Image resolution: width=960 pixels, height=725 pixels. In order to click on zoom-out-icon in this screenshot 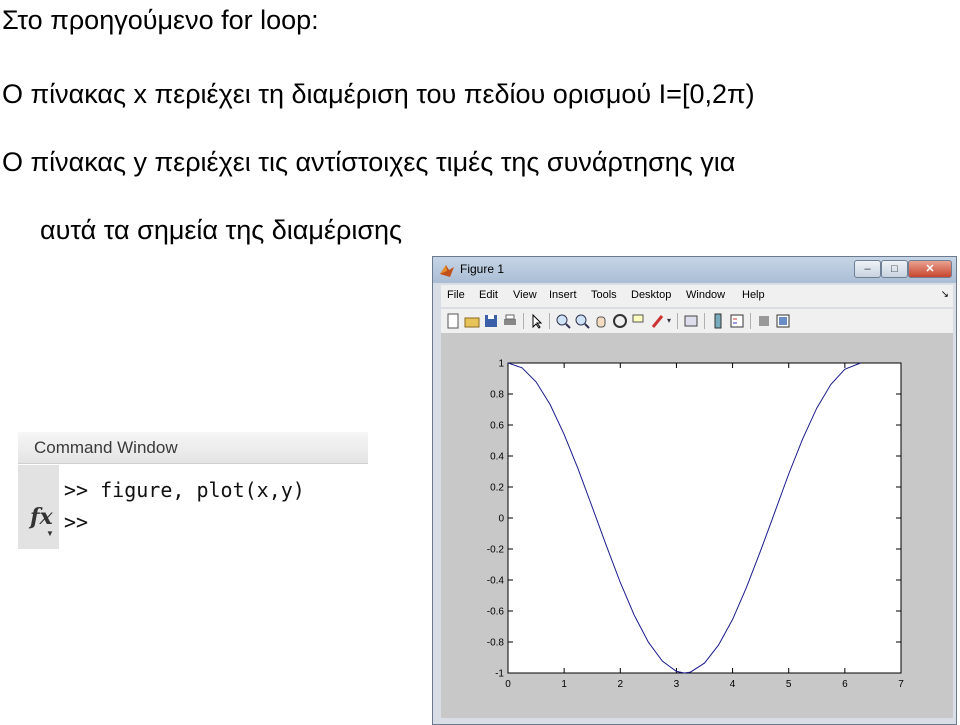, I will do `click(582, 321)`.